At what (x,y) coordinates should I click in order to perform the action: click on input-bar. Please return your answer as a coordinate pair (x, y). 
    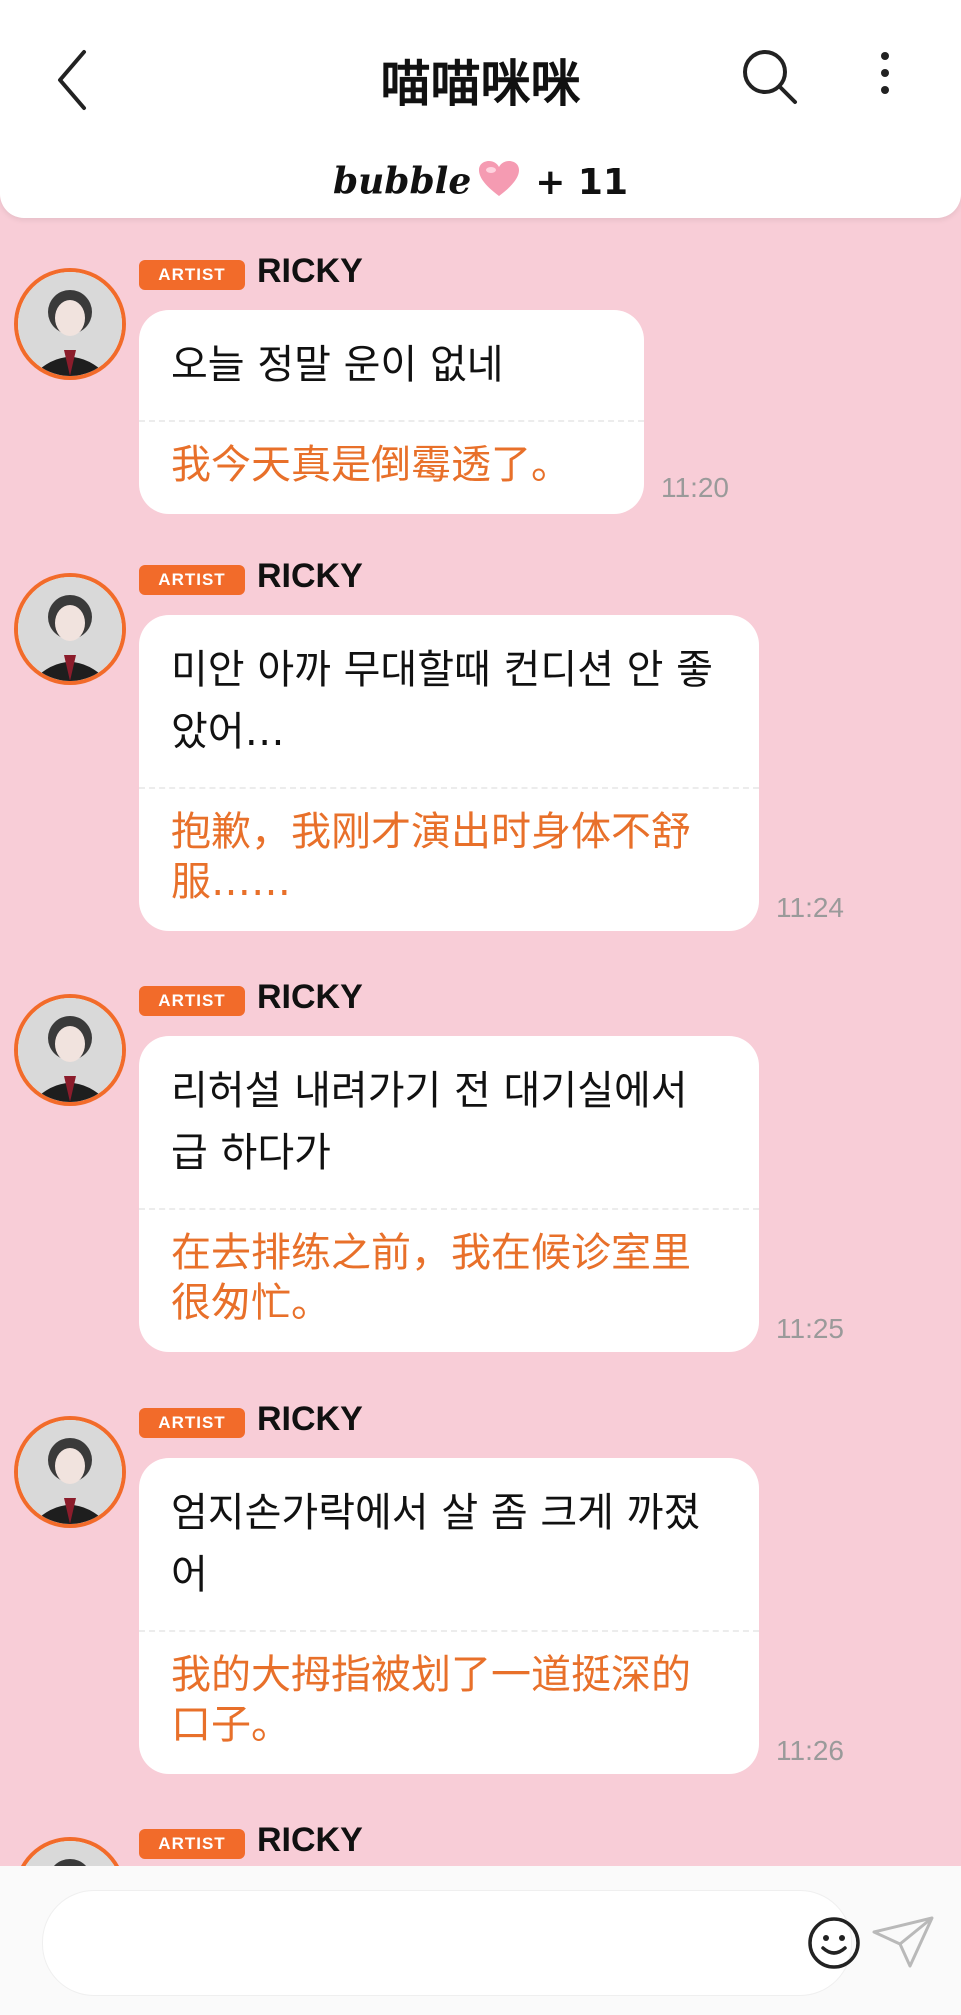
    Looking at the image, I should click on (480, 1940).